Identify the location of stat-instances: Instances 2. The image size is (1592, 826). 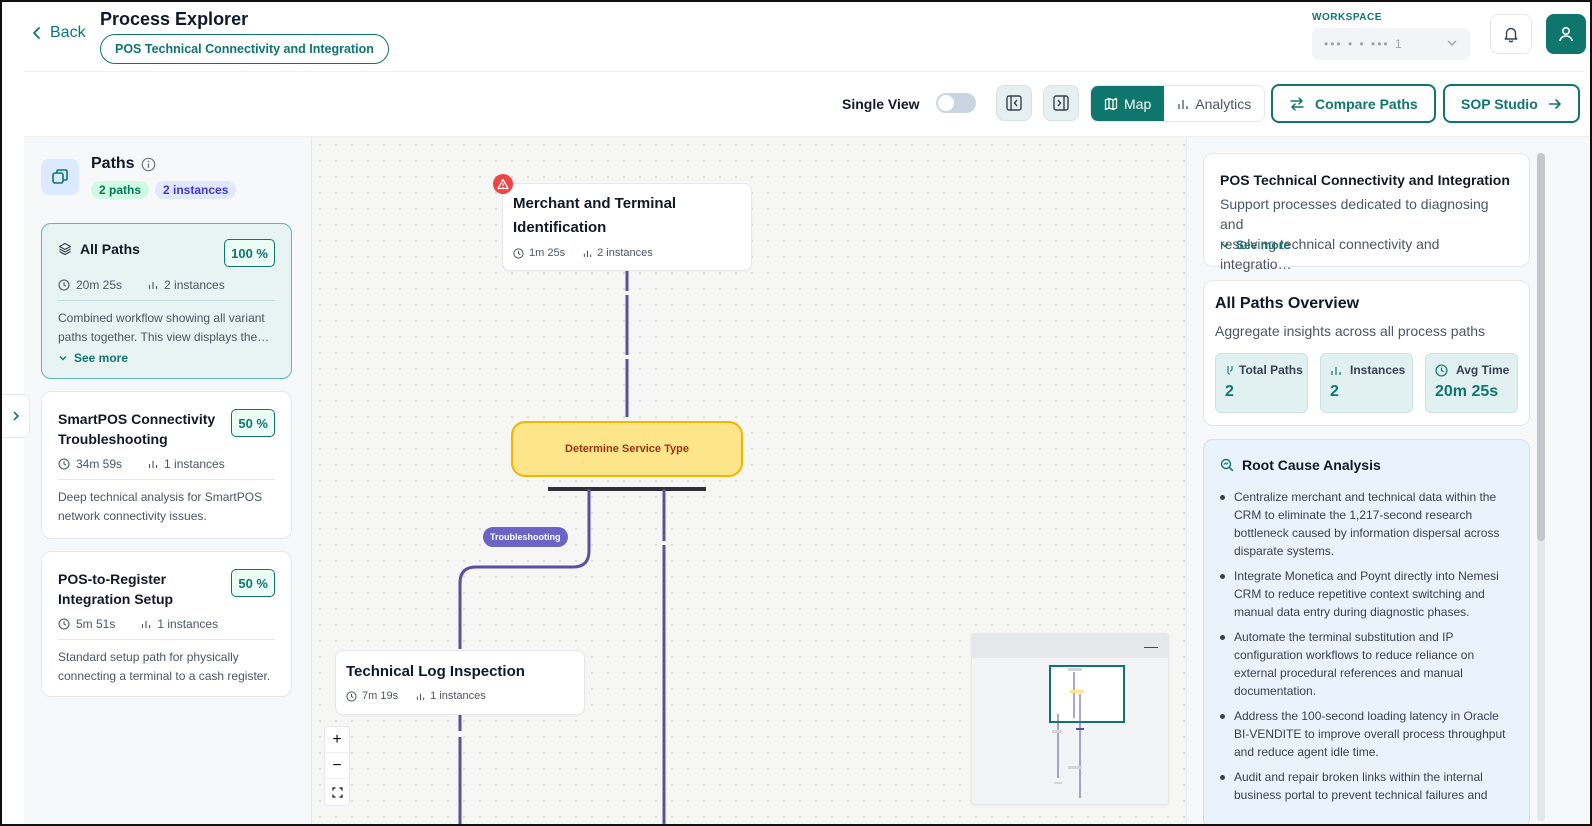
(1366, 383).